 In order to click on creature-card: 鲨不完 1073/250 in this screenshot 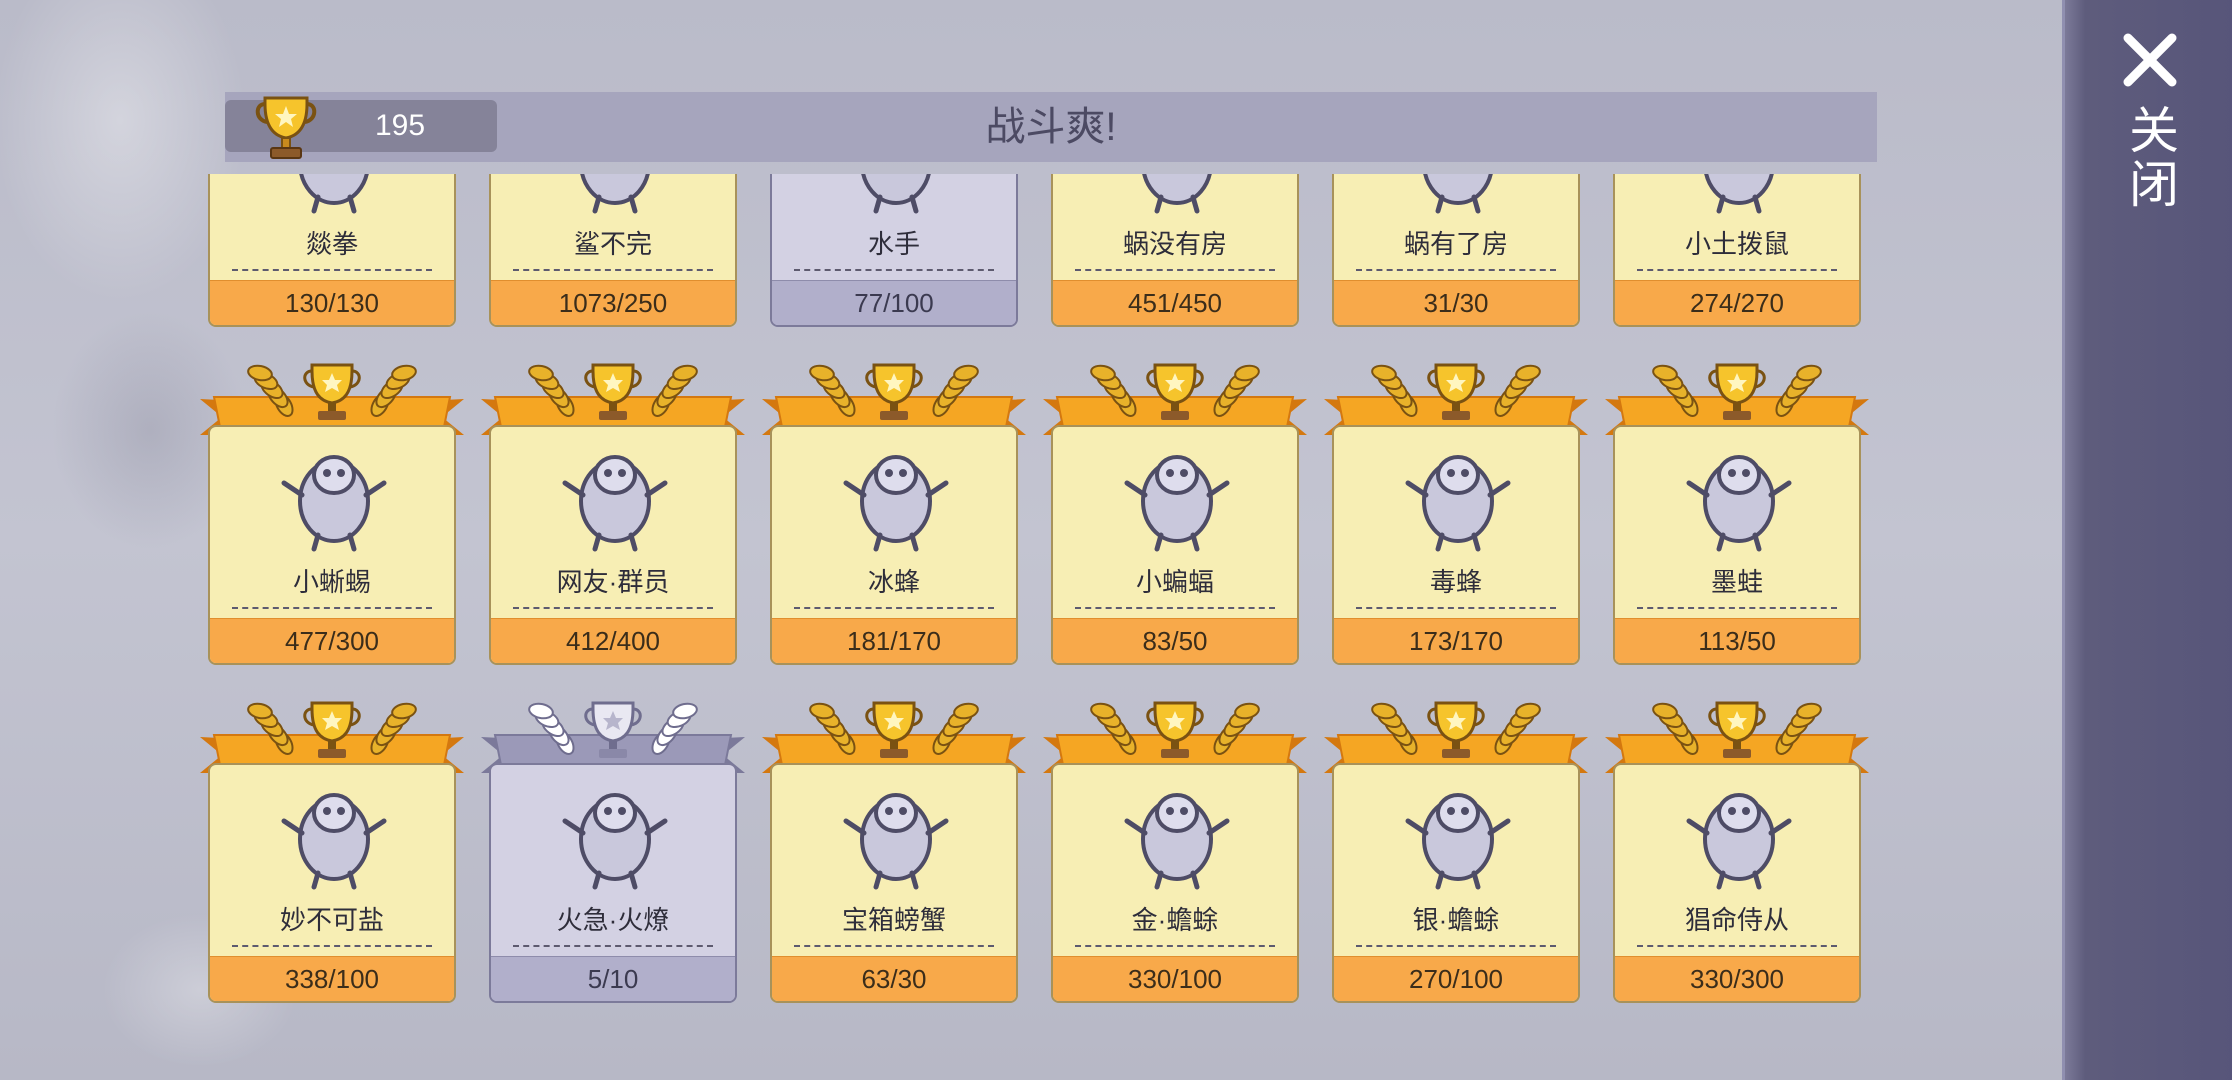, I will do `click(613, 250)`.